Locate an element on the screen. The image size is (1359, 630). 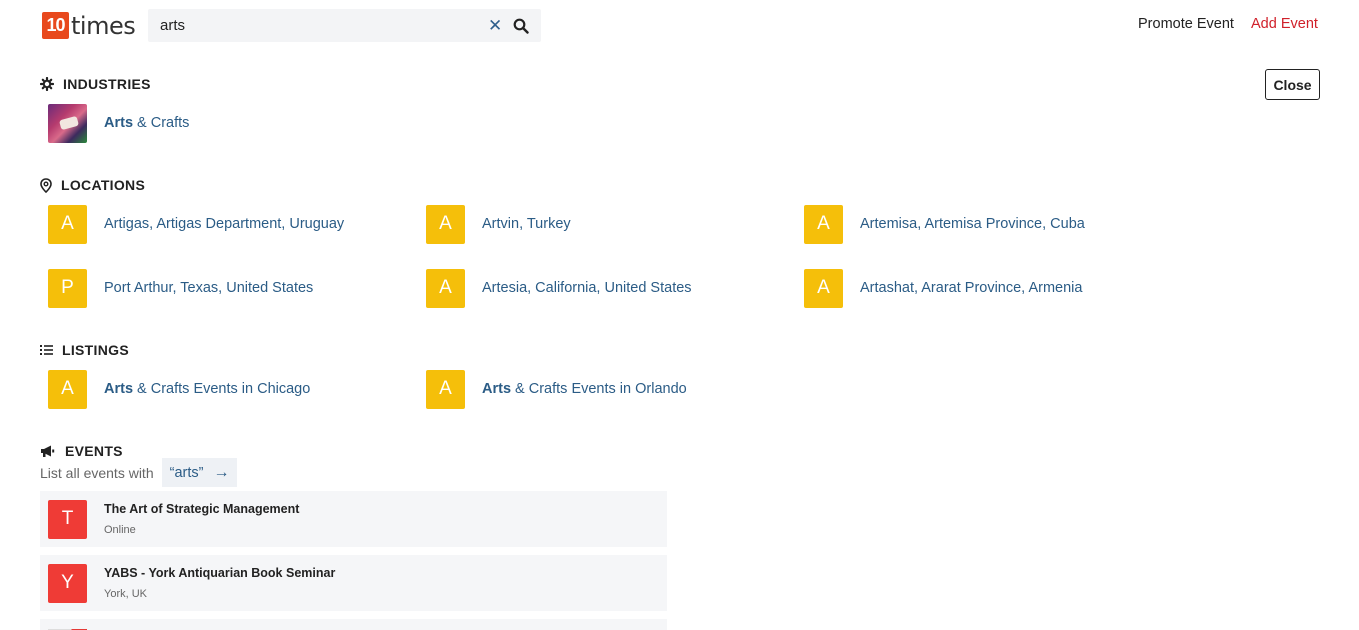
query-chip-text: “arts” is located at coordinates (186, 472).